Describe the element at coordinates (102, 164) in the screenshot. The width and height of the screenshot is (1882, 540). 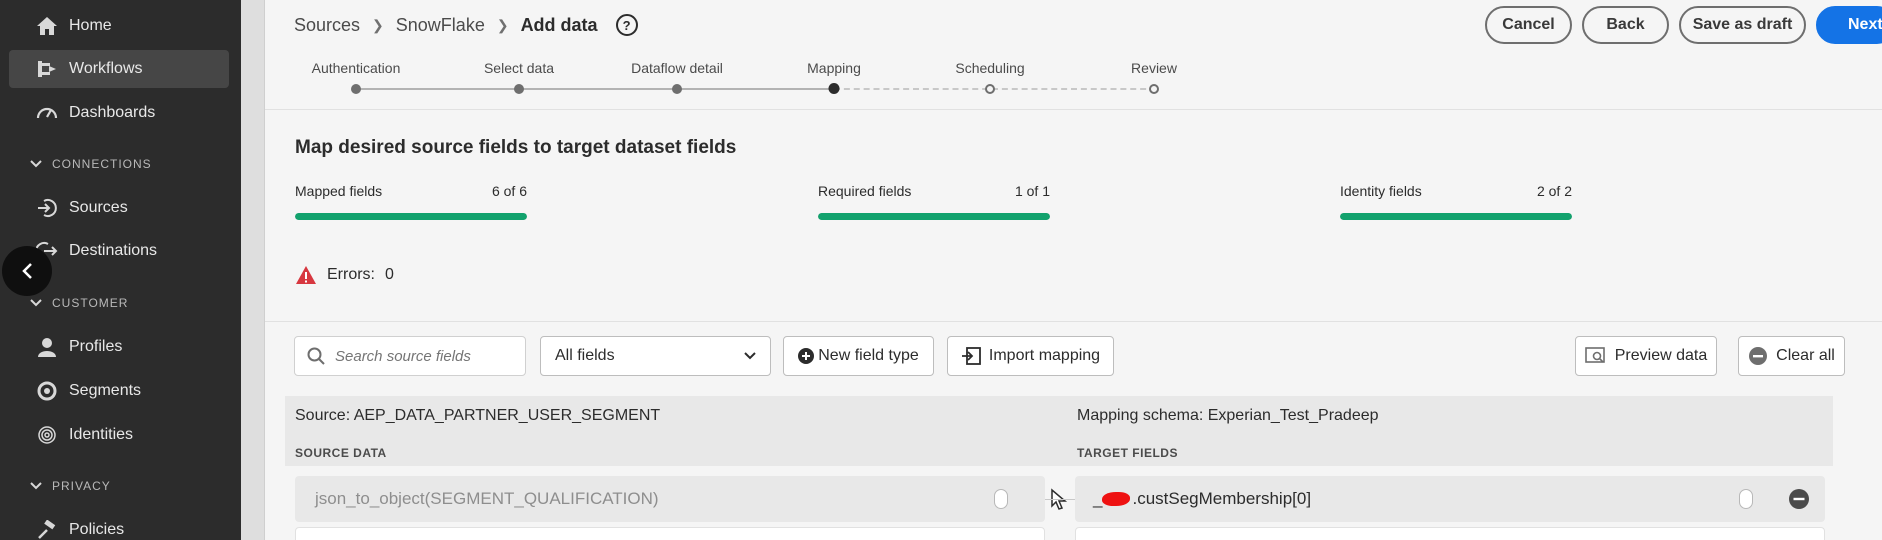
I see `section-label: CONNECTIONS` at that location.